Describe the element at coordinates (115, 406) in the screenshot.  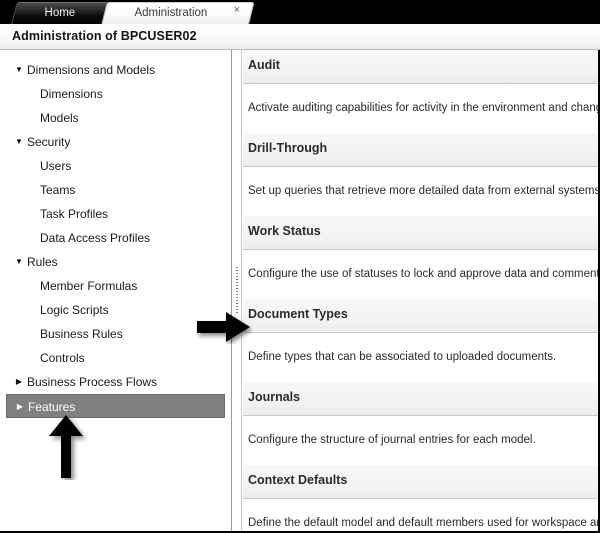
I see `sidebar-item-features: ▶ Features` at that location.